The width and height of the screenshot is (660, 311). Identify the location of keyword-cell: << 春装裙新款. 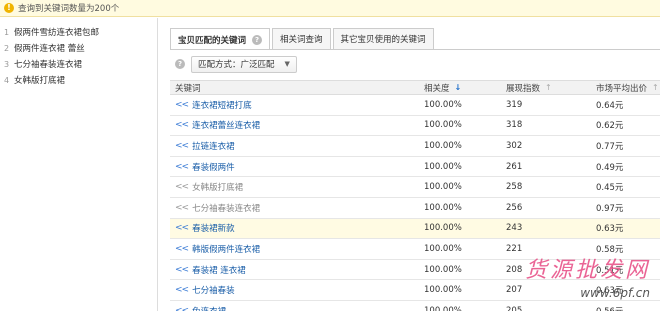
(295, 228).